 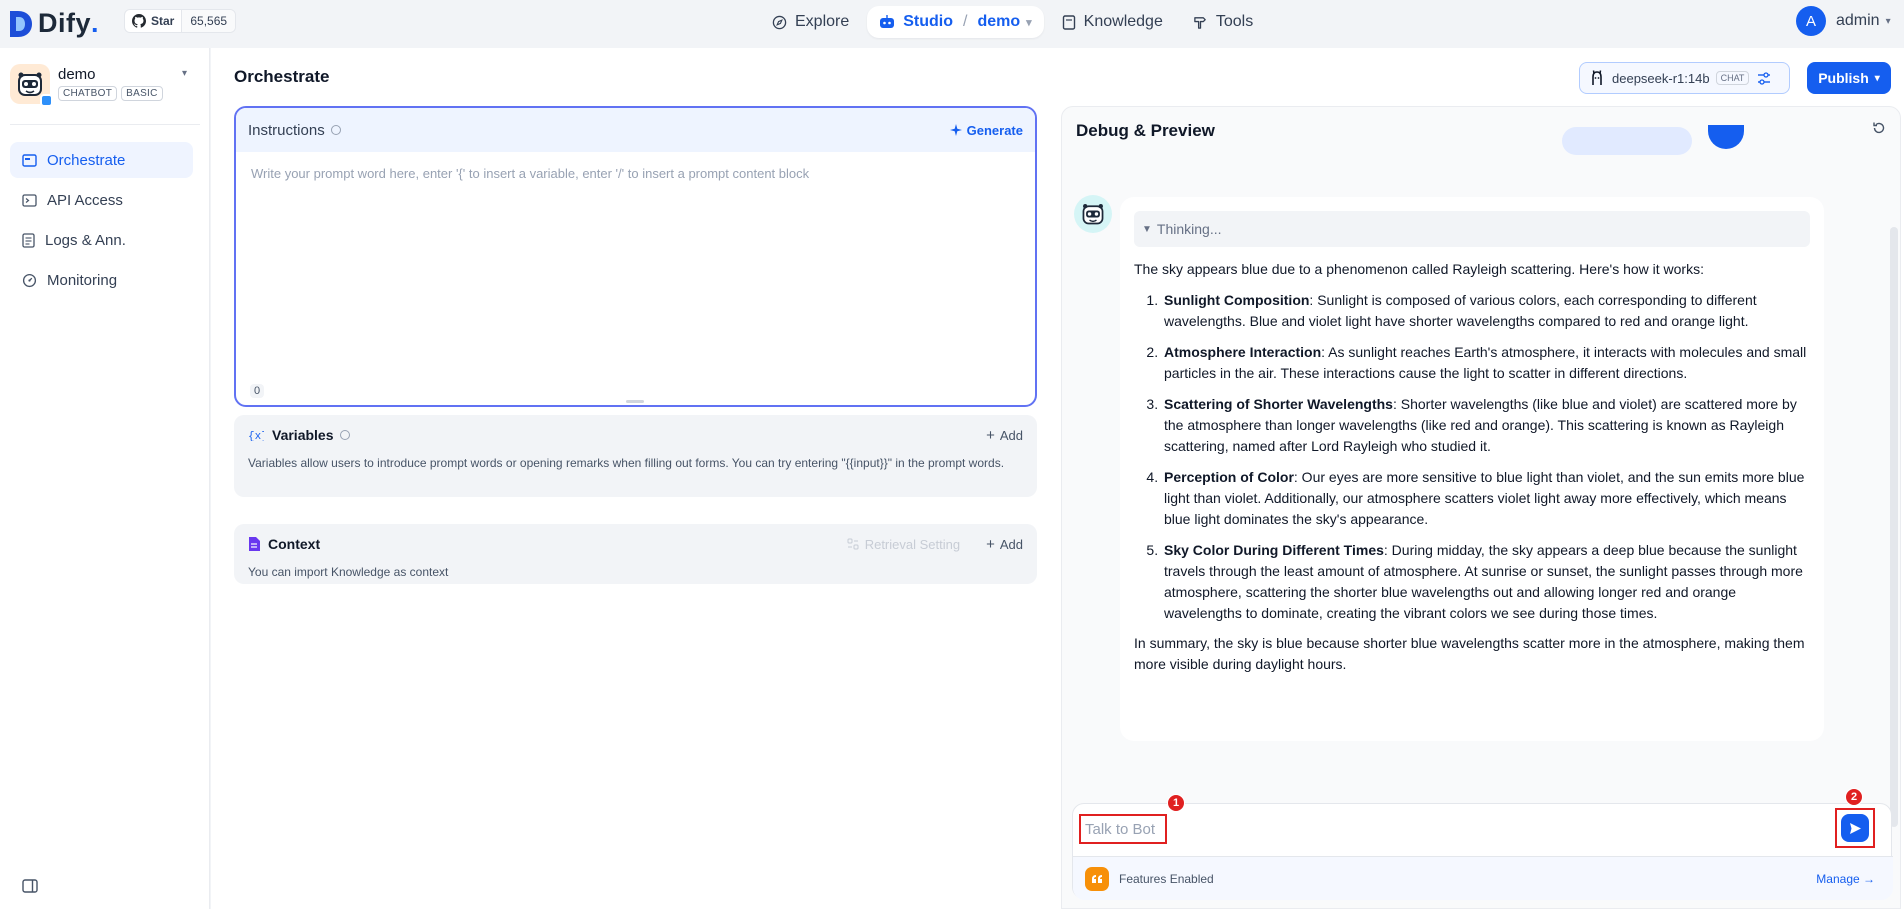 I want to click on document-icon, so click(x=28, y=240).